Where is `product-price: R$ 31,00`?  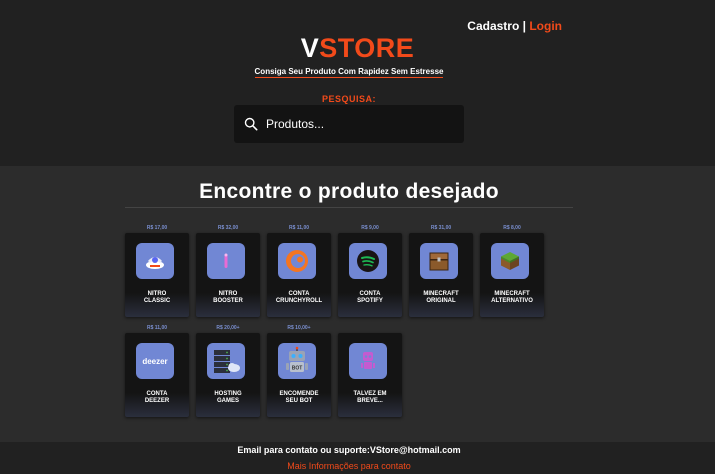 product-price: R$ 31,00 is located at coordinates (441, 228).